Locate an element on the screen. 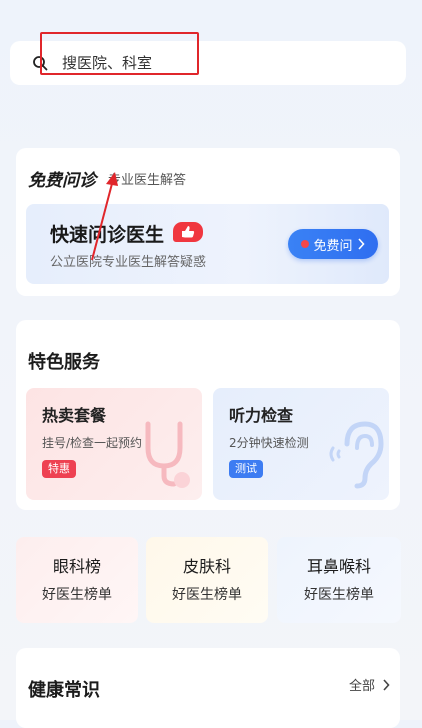 This screenshot has height=728, width=422. health-knowledge-card: 健康常识 全部 is located at coordinates (208, 688).